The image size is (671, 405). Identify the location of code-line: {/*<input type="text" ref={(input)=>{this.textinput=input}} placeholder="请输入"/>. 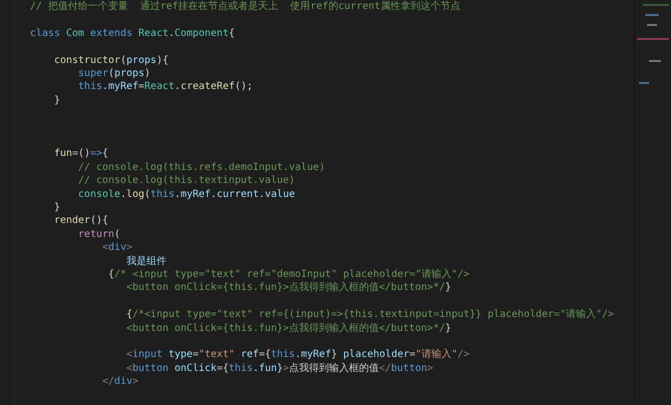
(369, 315).